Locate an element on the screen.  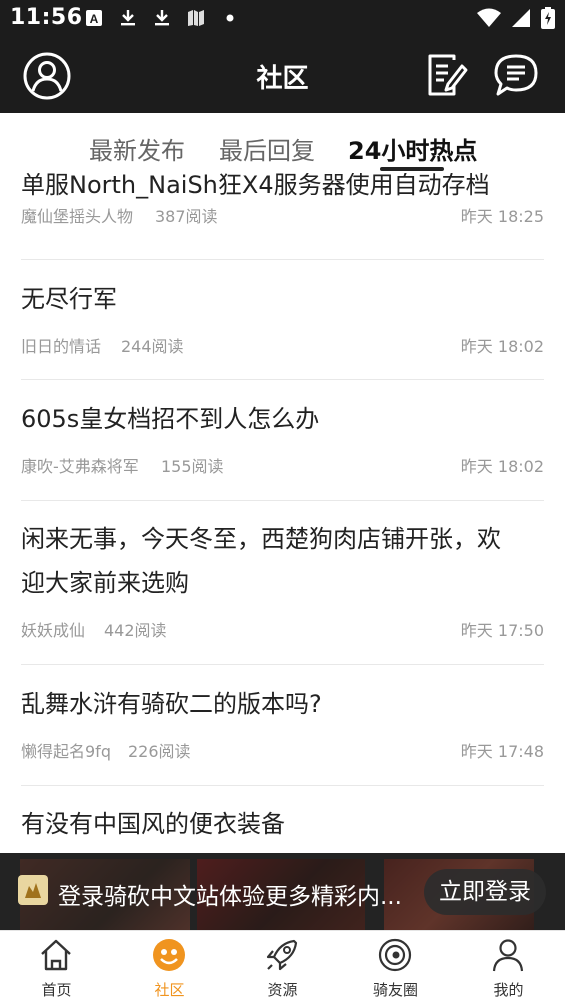
post-meta: 康吹-艾弗森将军 155阅读 昨天 18:02 is located at coordinates (282, 465).